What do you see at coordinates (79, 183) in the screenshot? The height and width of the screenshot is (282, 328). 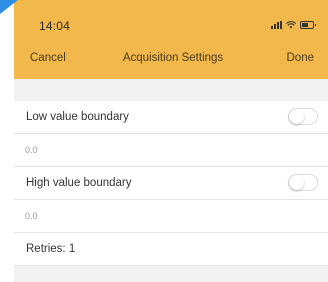 I see `high-boundary-label: High value boundary` at bounding box center [79, 183].